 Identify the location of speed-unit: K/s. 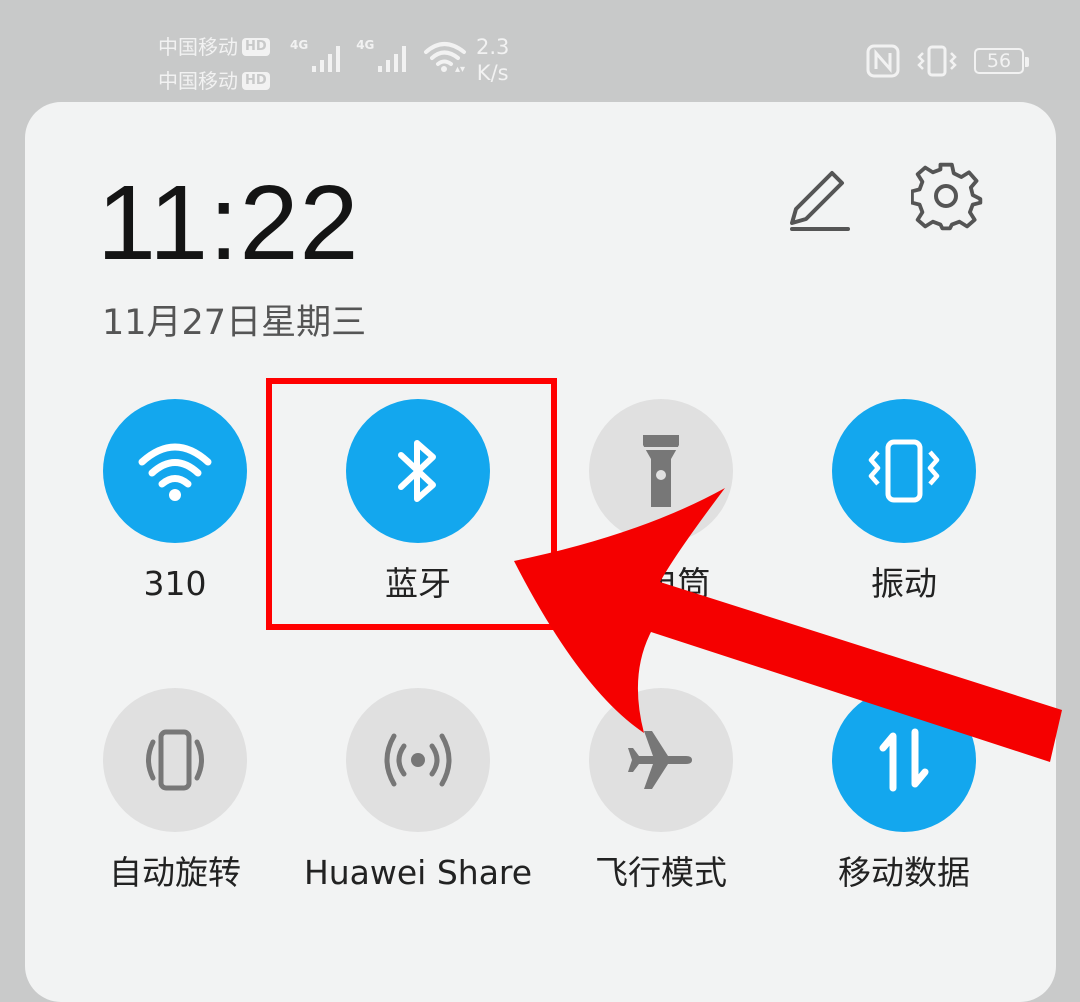
(492, 73).